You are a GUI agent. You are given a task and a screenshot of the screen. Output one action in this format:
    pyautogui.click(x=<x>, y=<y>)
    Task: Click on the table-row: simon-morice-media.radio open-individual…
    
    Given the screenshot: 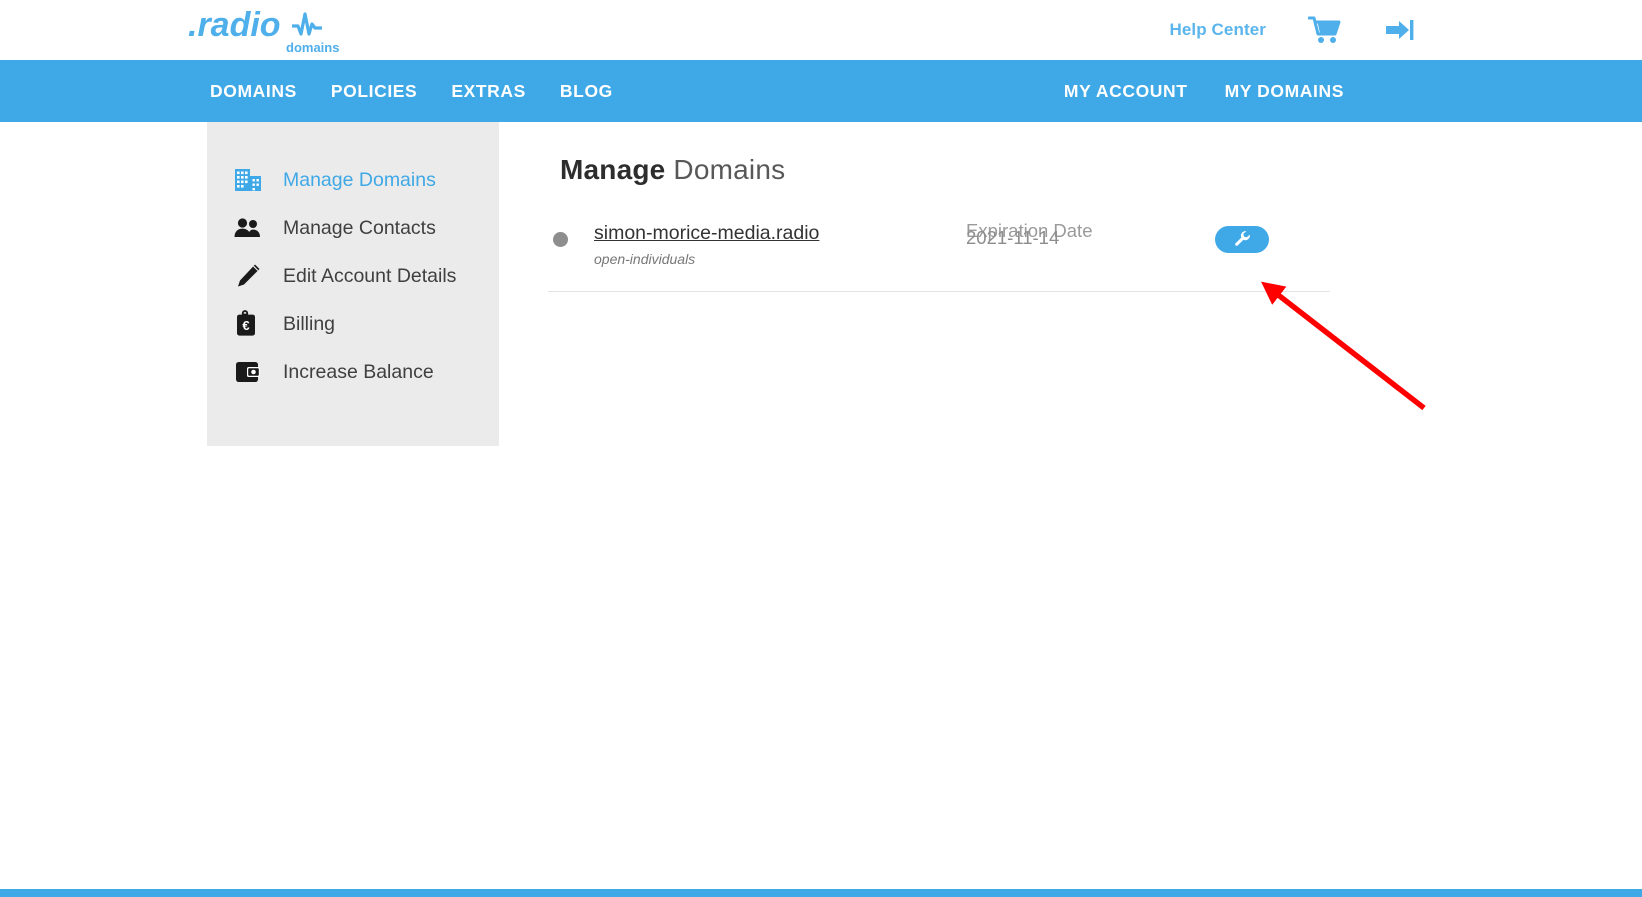 What is the action you would take?
    pyautogui.click(x=939, y=256)
    